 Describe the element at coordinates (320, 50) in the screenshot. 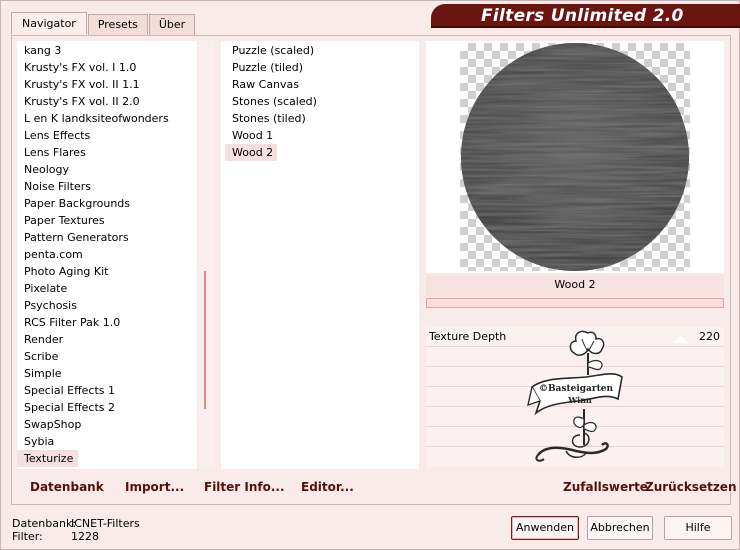

I see `filter-item: Puzzle (scaled)` at that location.